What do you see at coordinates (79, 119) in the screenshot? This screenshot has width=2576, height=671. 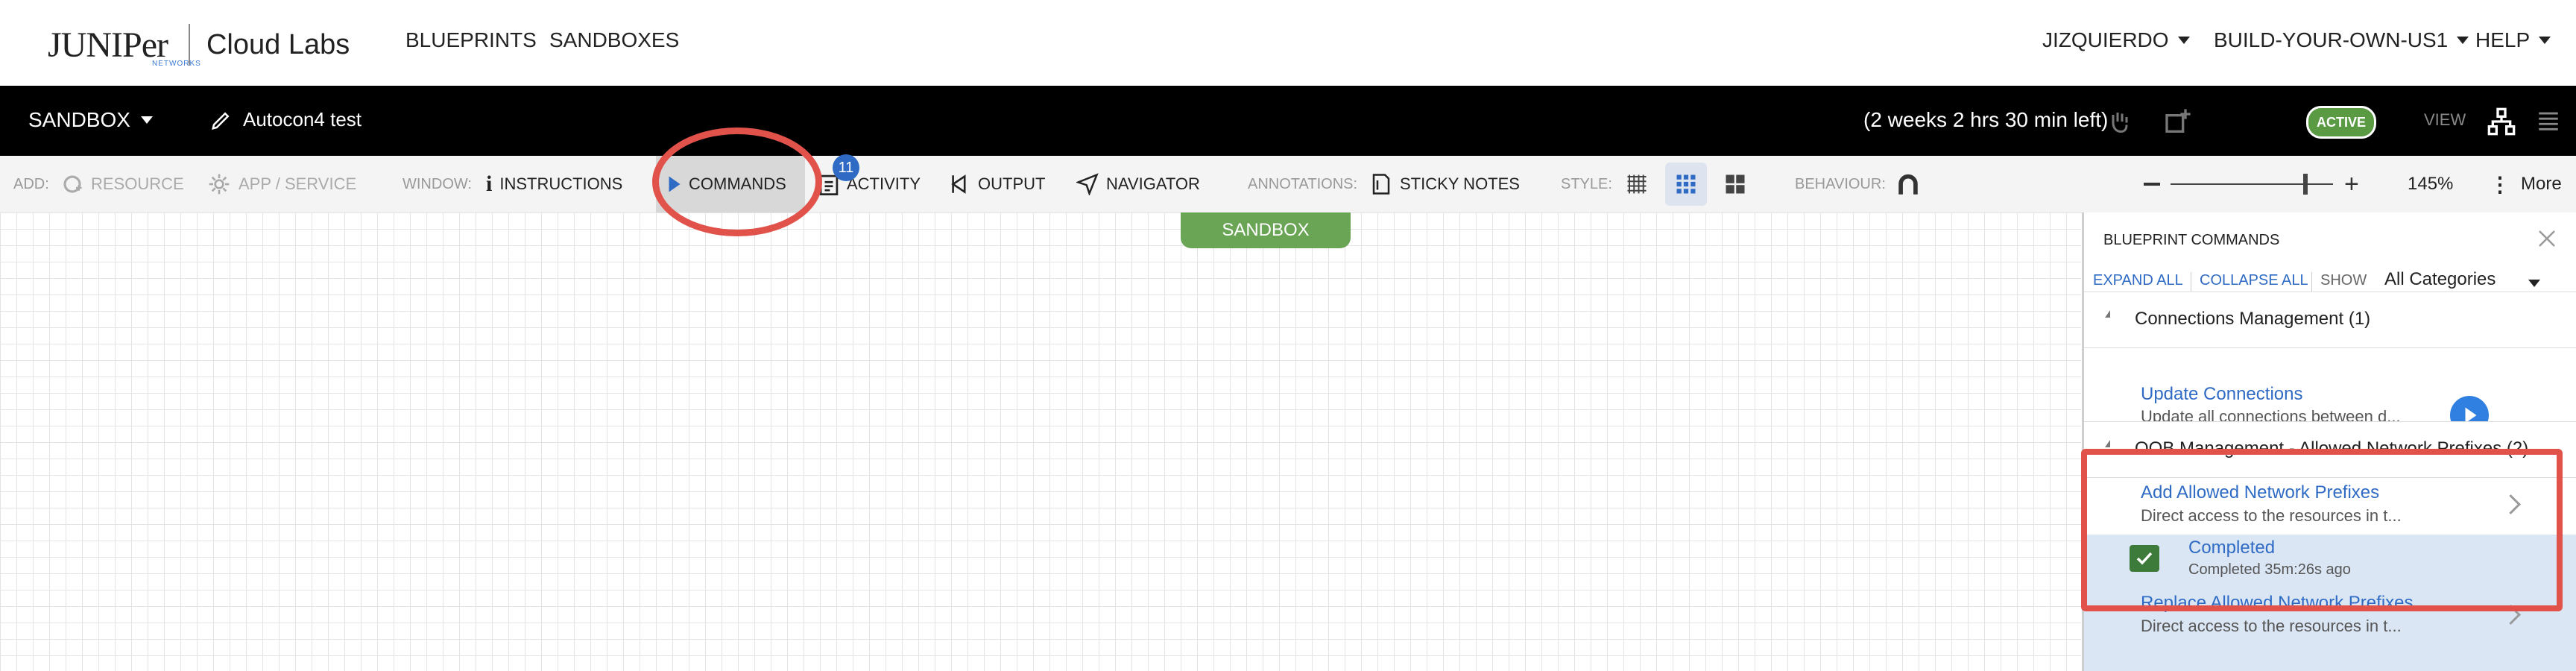 I see `sandbox-label: SANDBOX` at bounding box center [79, 119].